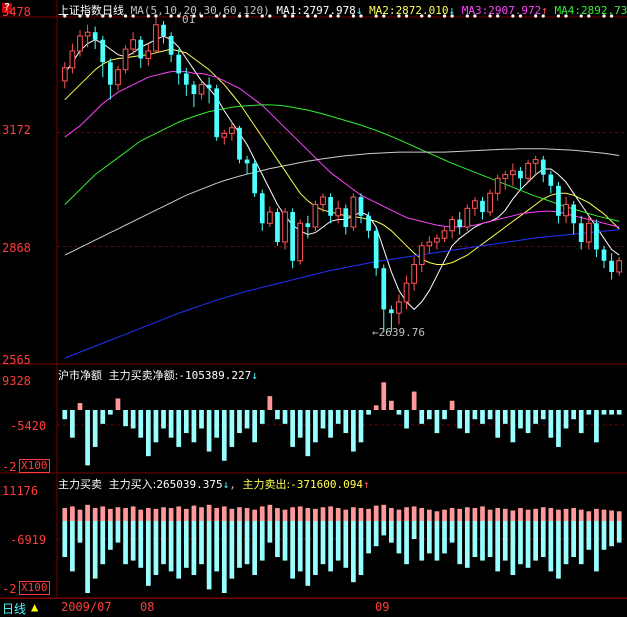 The width and height of the screenshot is (627, 617). I want to click on panel2-y-bot: -2, so click(9, 589).